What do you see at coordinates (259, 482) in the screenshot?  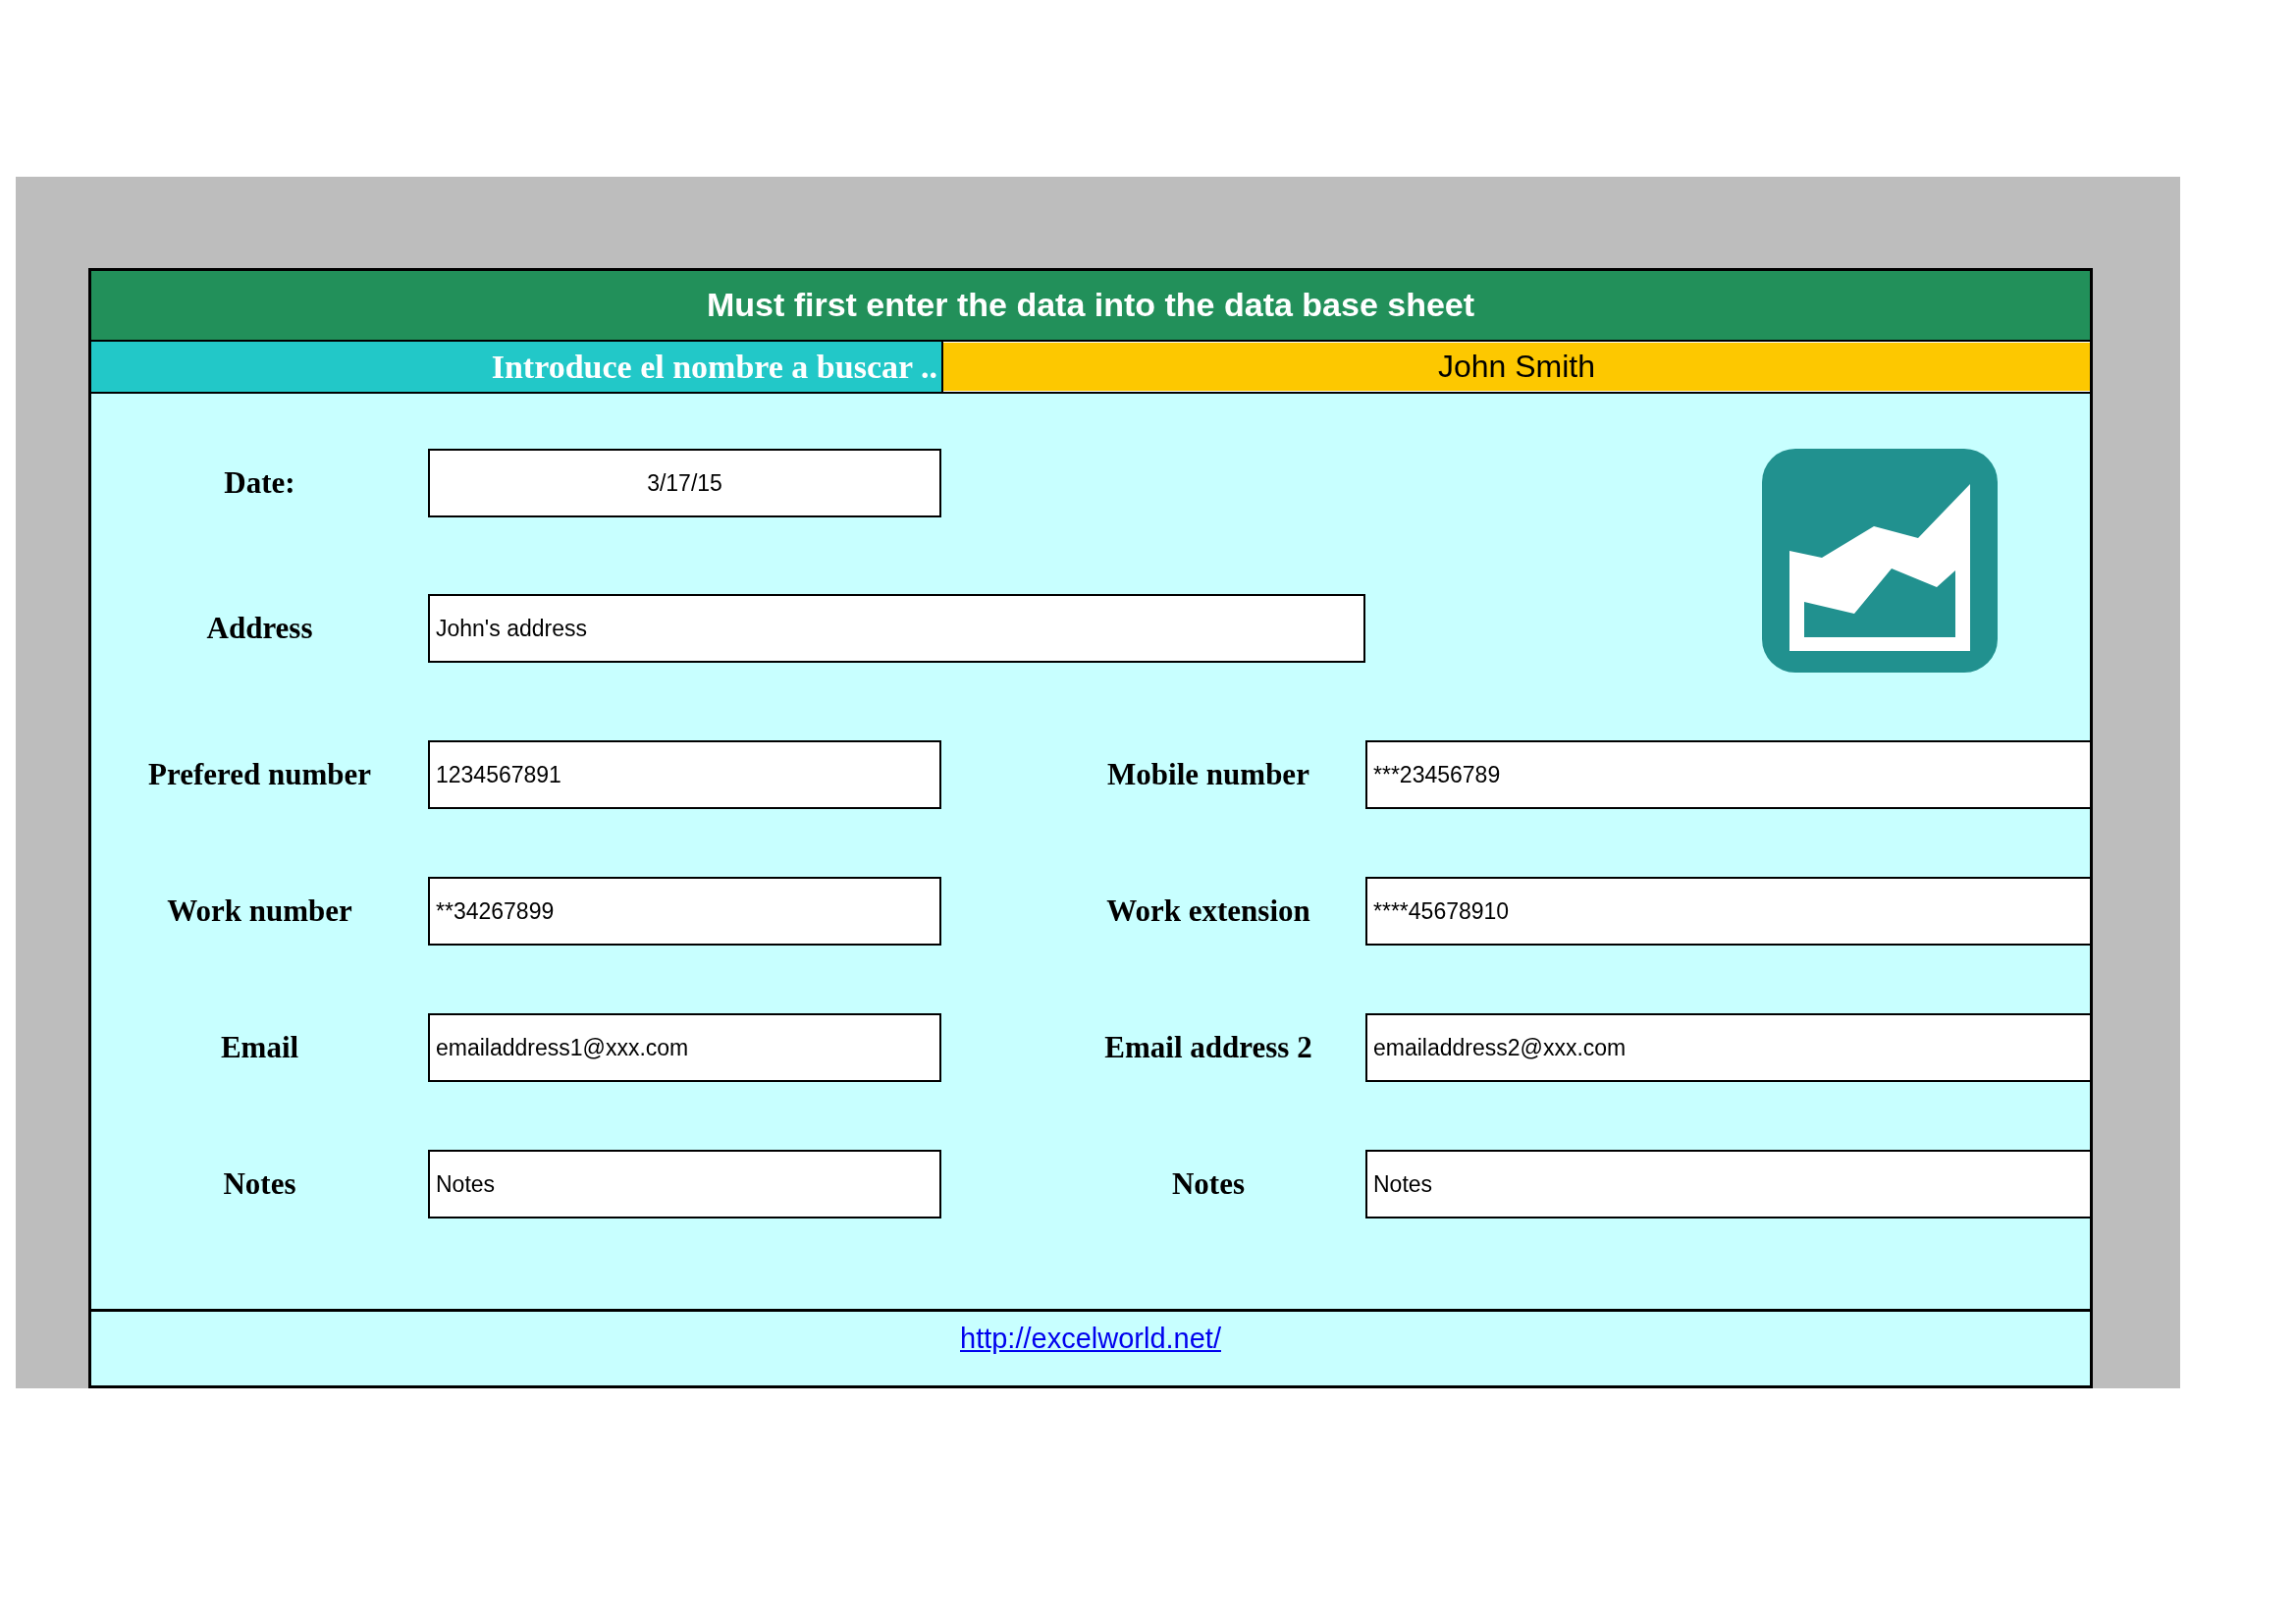 I see `field-label: Date:` at bounding box center [259, 482].